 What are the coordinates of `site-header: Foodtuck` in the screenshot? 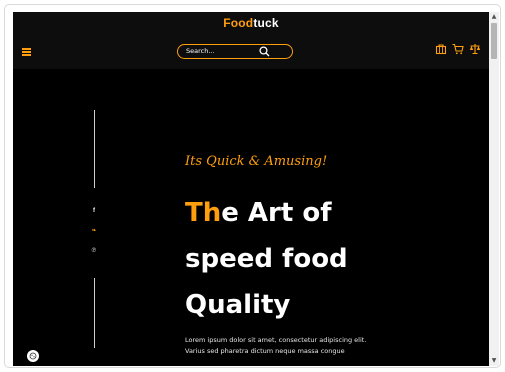 It's located at (251, 40).